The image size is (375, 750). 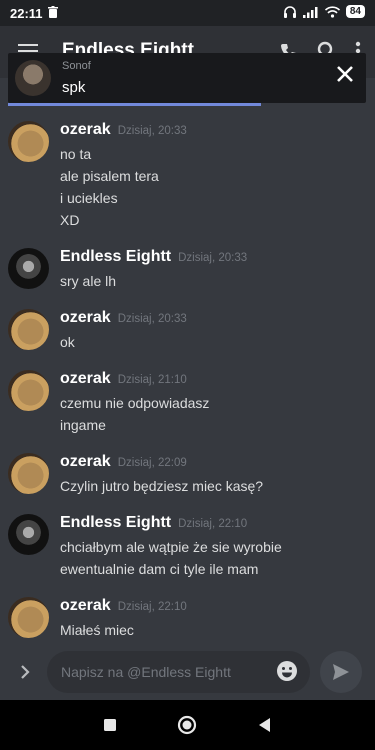 I want to click on composer, so click(x=187, y=672).